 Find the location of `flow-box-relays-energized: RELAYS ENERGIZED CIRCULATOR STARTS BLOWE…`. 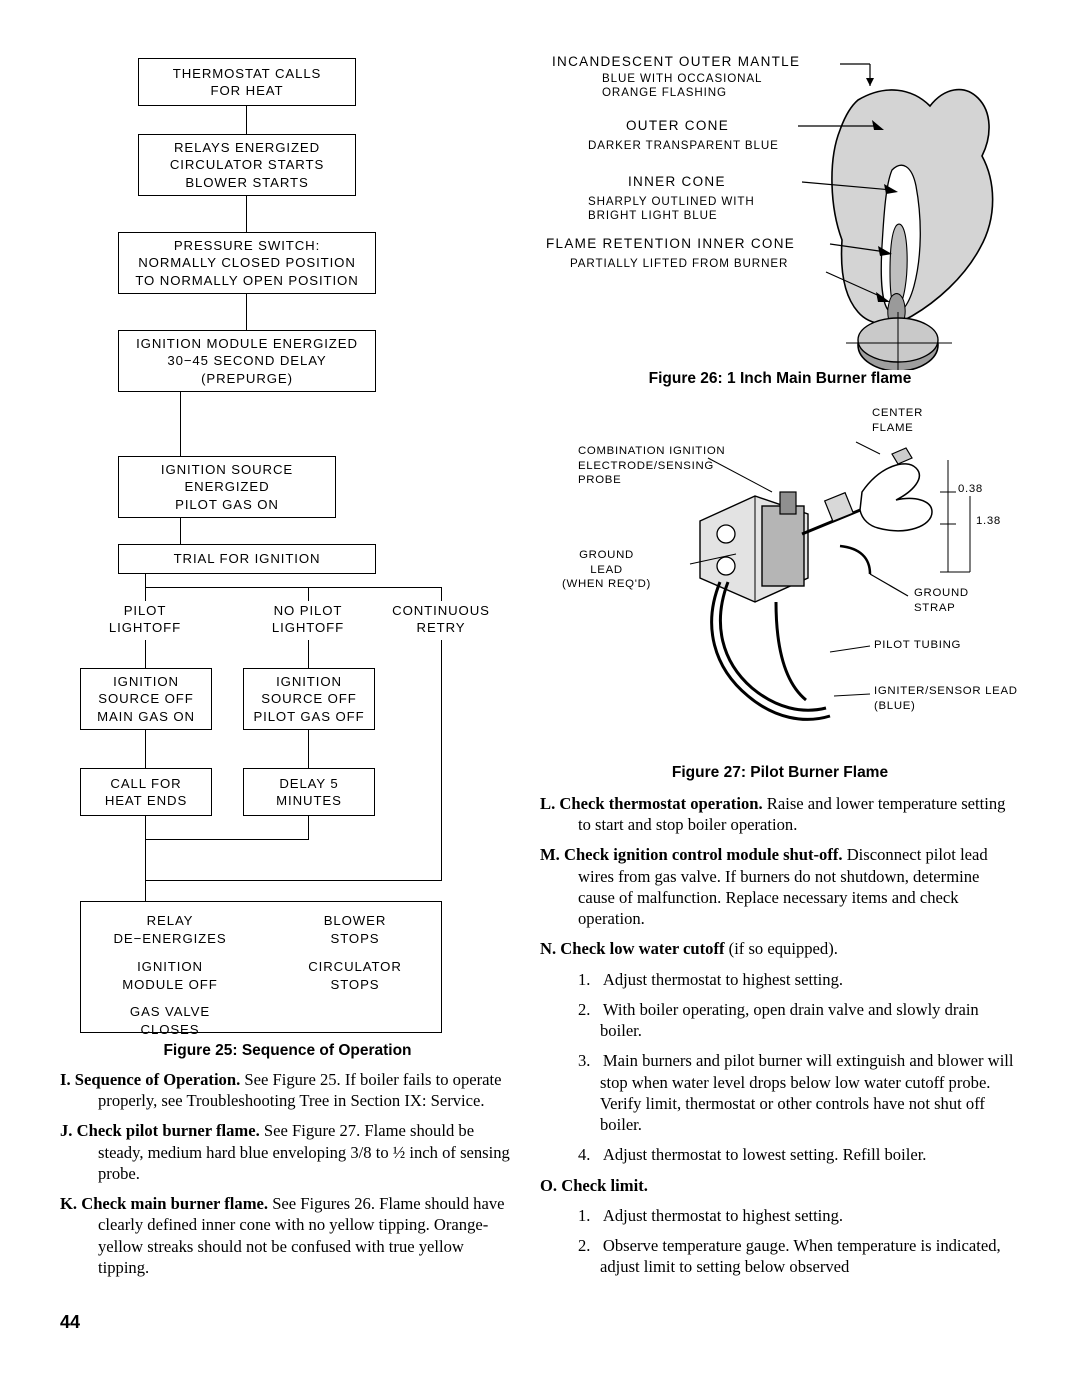

flow-box-relays-energized: RELAYS ENERGIZED CIRCULATOR STARTS BLOWE… is located at coordinates (247, 165).